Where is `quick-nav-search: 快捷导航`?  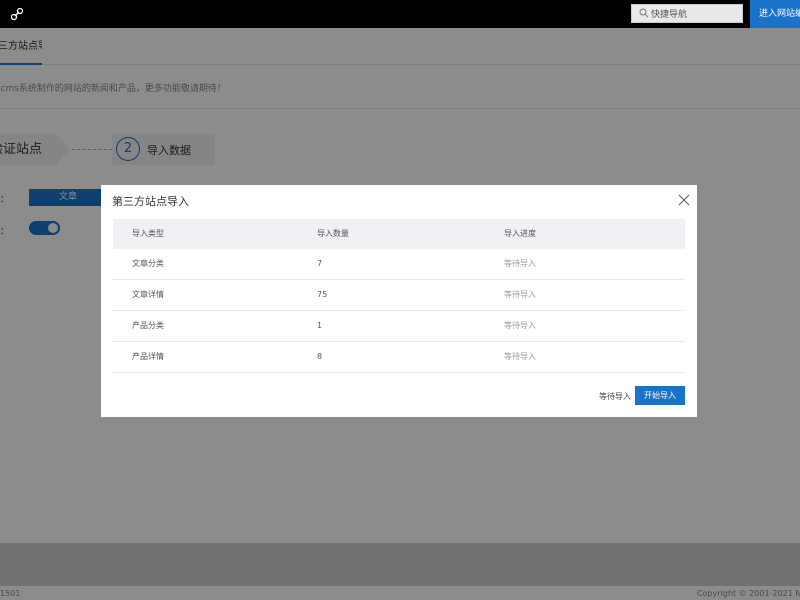
quick-nav-search: 快捷导航 is located at coordinates (687, 13).